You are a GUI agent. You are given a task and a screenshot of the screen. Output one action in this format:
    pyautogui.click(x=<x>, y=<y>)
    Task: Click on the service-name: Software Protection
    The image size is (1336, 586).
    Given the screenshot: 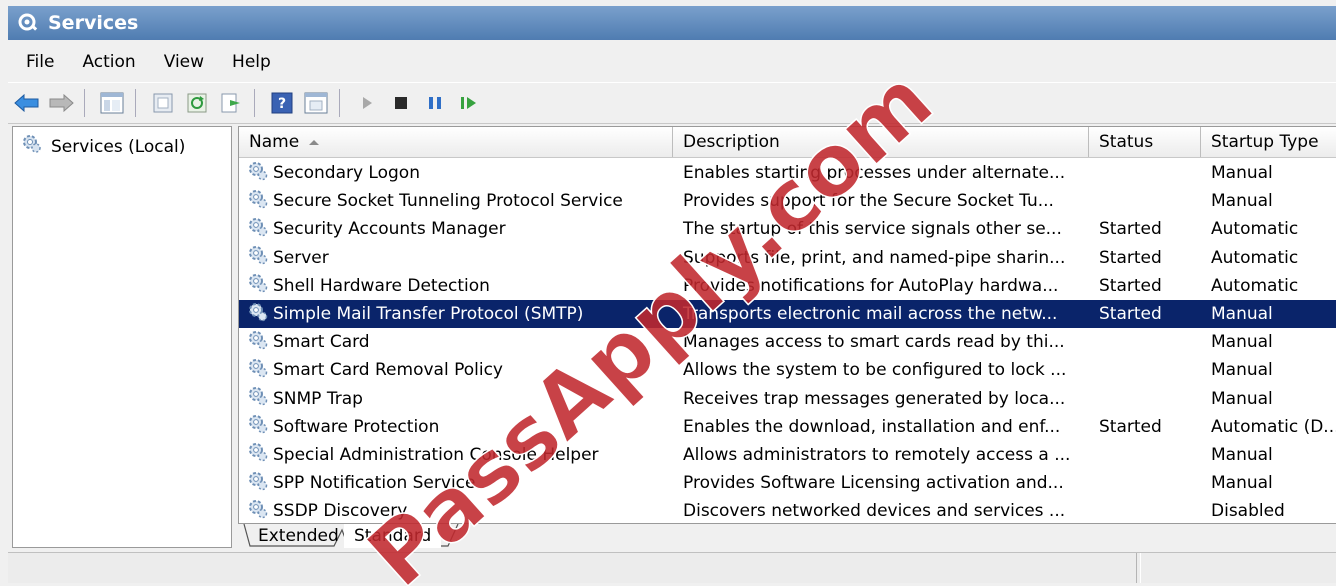 What is the action you would take?
    pyautogui.click(x=356, y=426)
    